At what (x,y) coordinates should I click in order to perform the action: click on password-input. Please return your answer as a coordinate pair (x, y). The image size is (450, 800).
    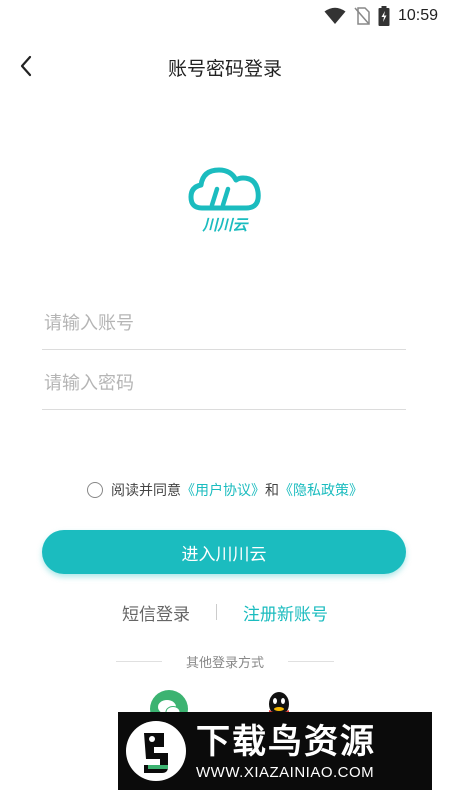
    Looking at the image, I should click on (224, 383).